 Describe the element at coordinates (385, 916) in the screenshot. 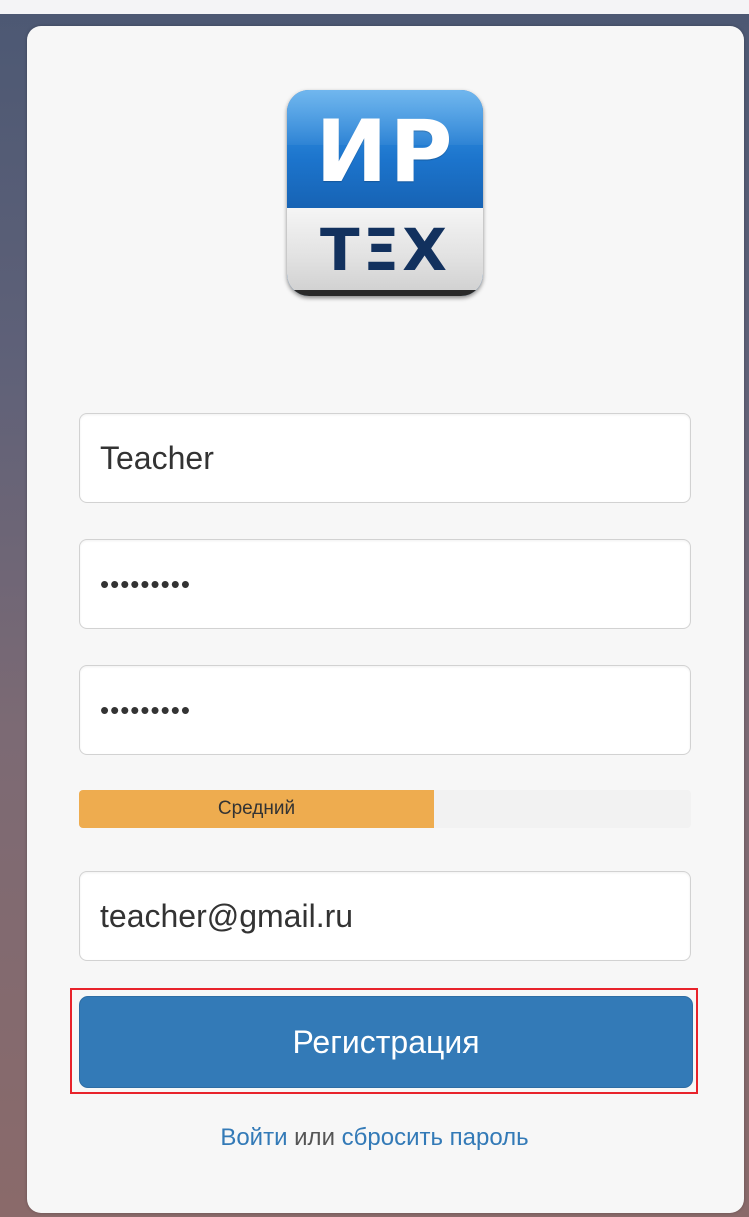

I see `email-field: teacher@gmail.ru` at that location.